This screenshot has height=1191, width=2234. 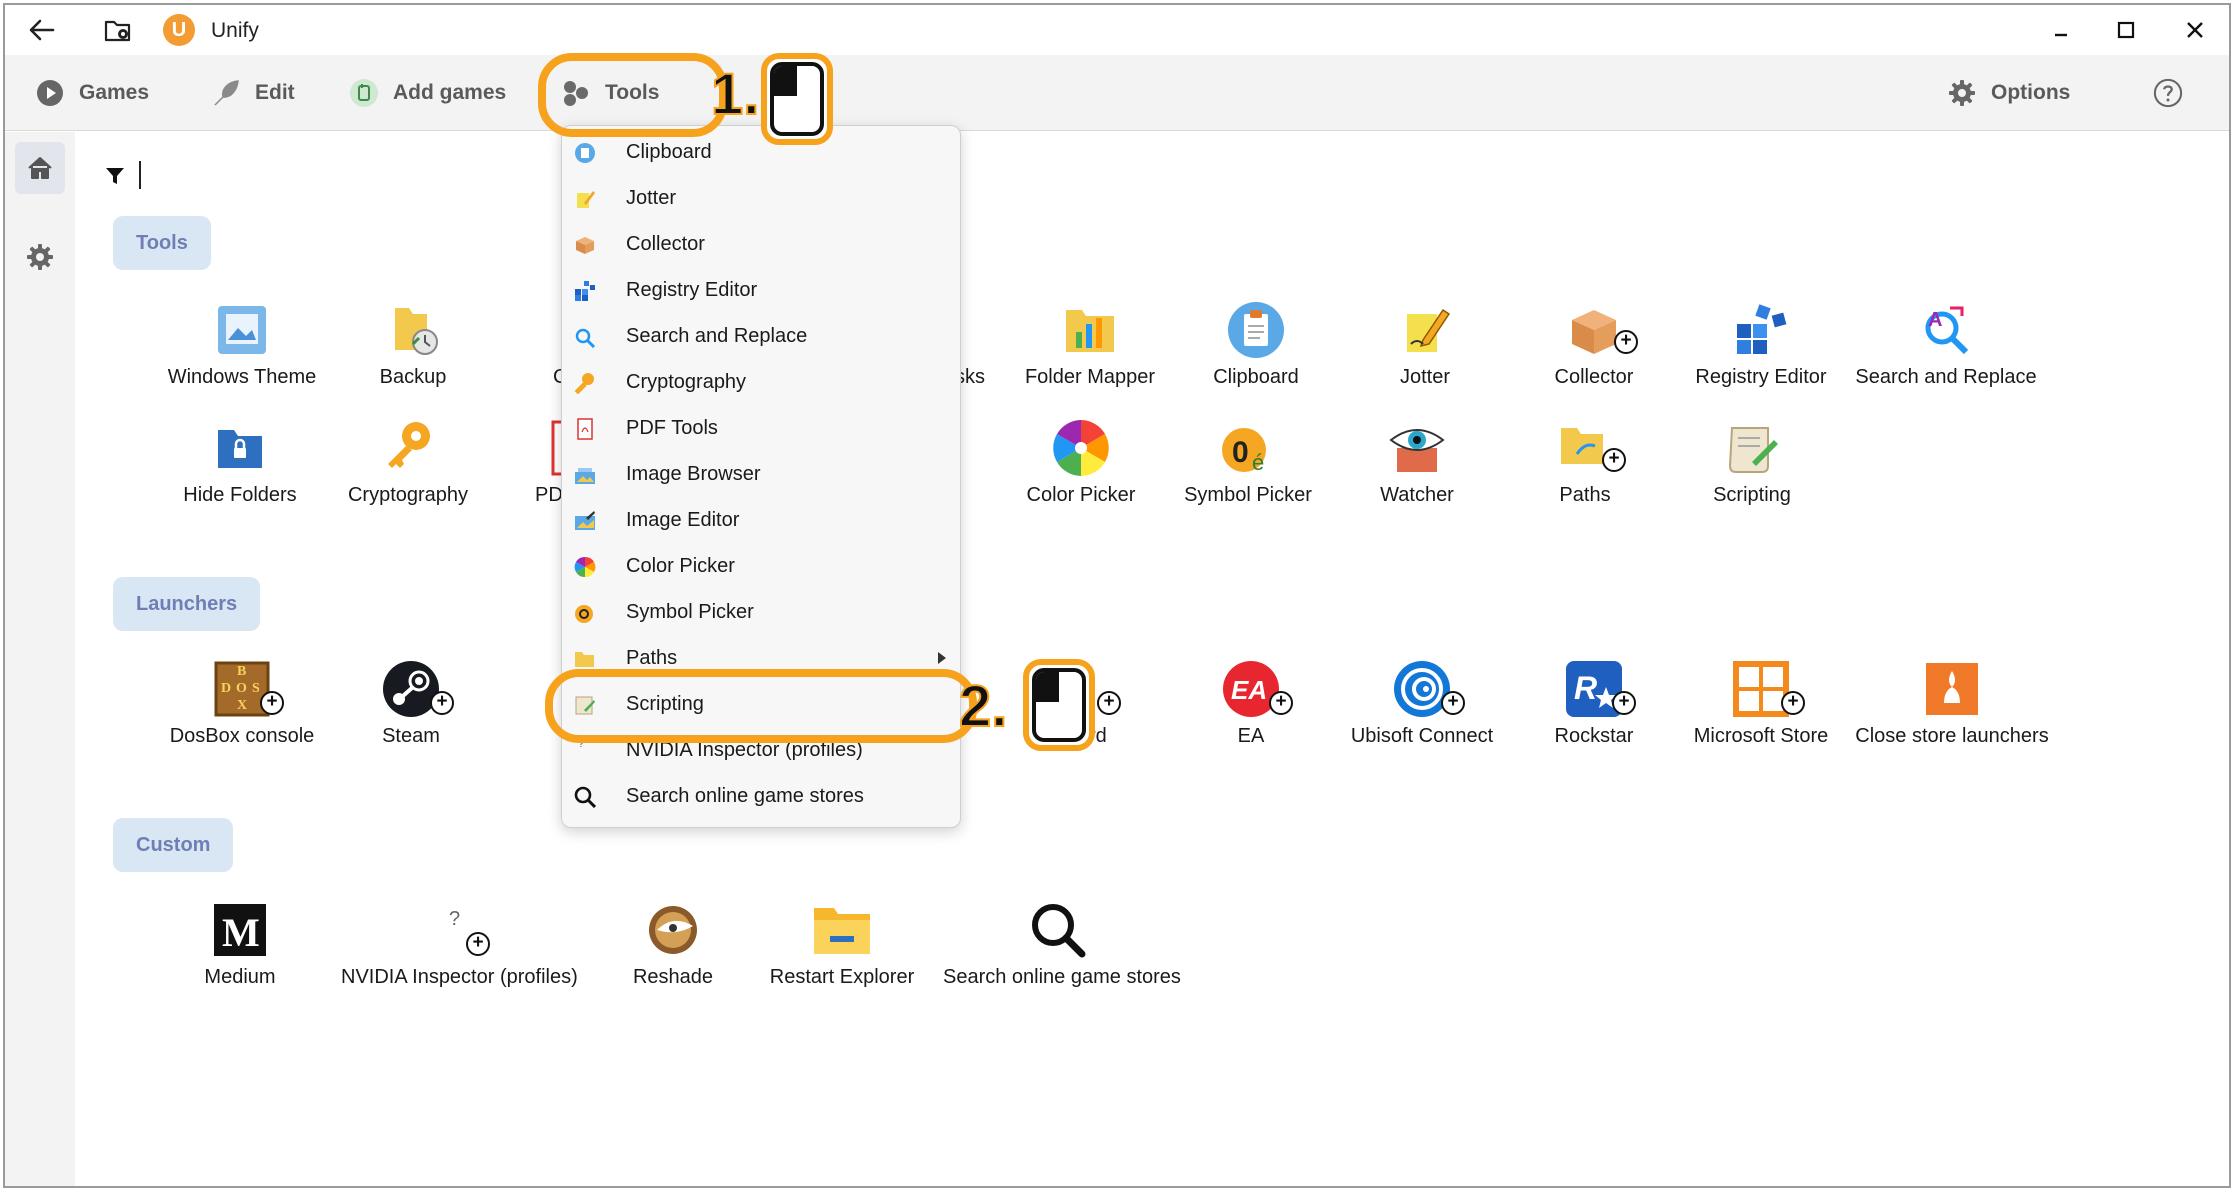 What do you see at coordinates (253, 93) in the screenshot?
I see `edit-button: Edit` at bounding box center [253, 93].